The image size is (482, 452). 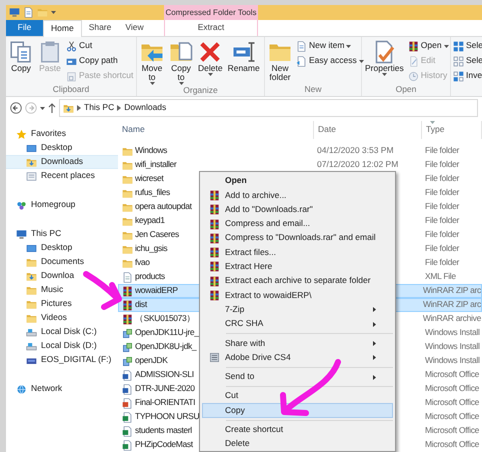 I want to click on file-type: WinRAR archive, so click(x=451, y=318).